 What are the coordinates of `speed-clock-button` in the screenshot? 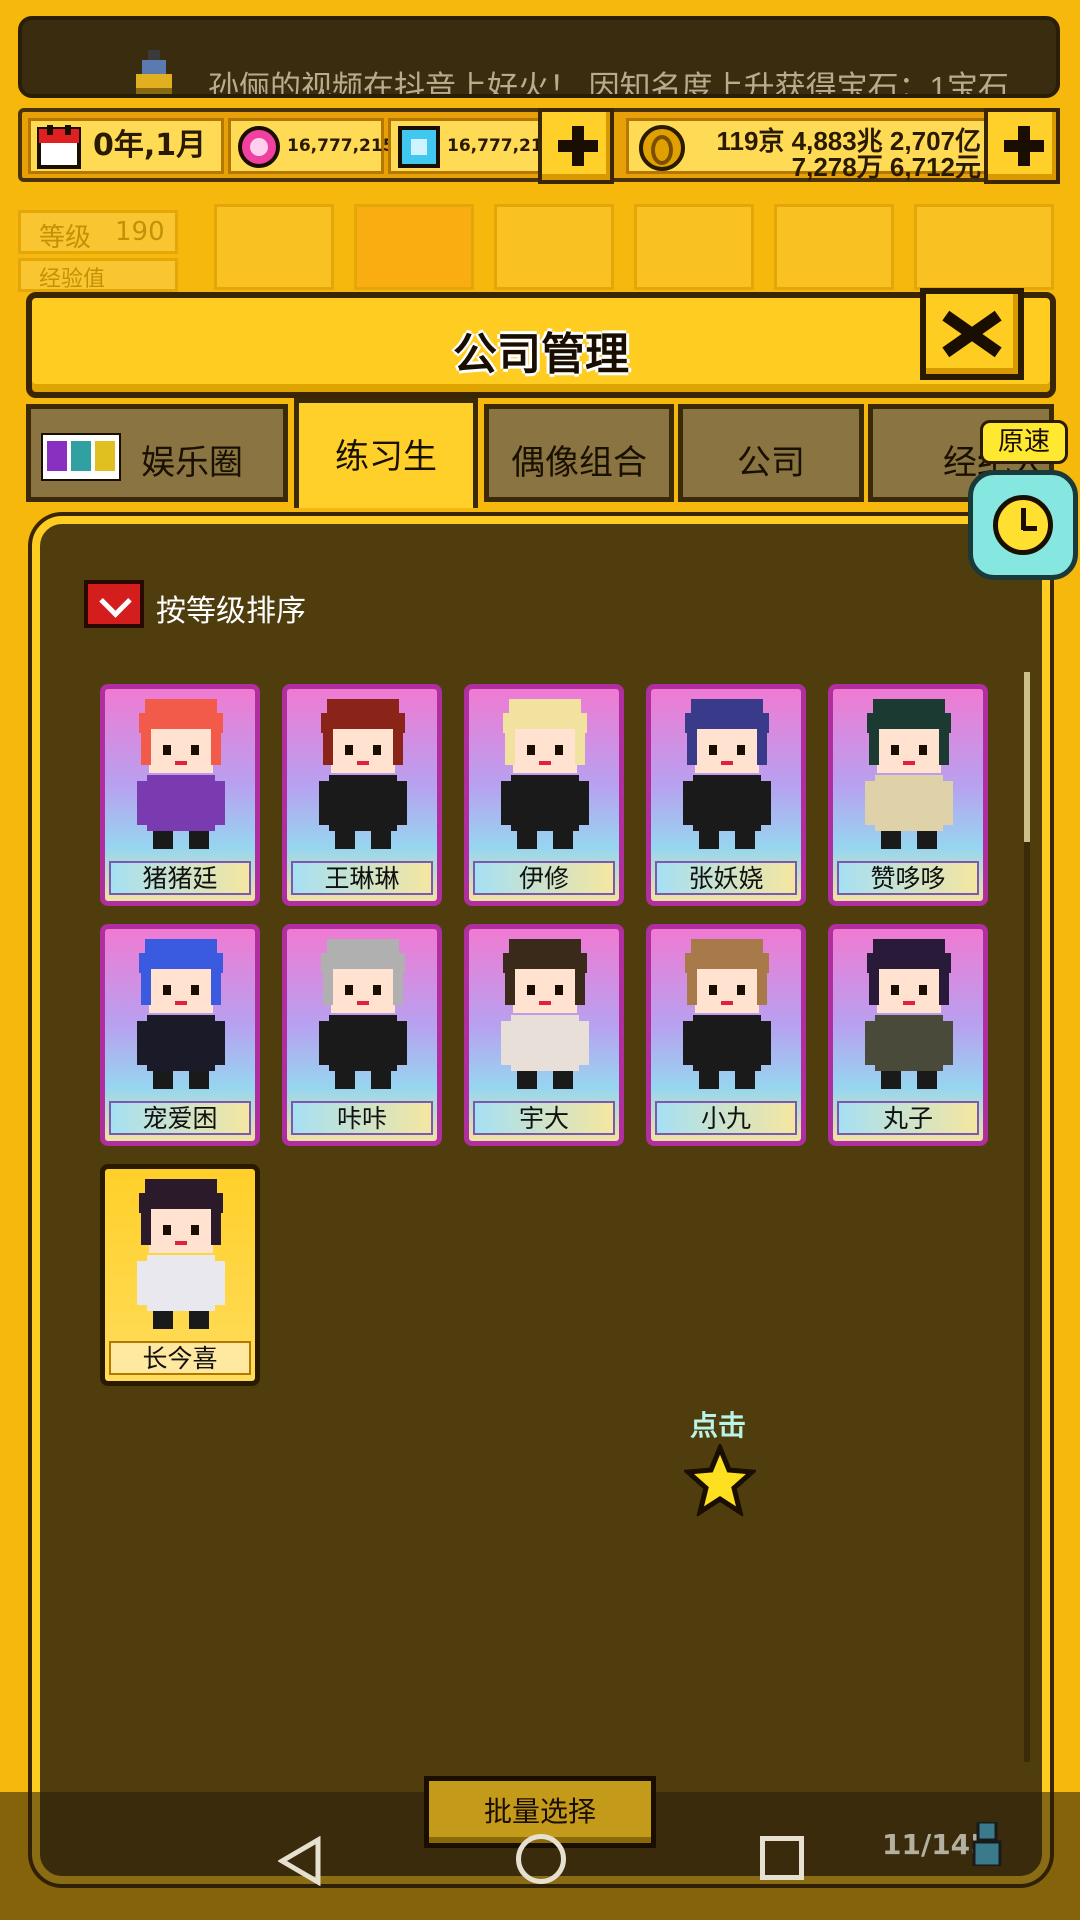 It's located at (1023, 525).